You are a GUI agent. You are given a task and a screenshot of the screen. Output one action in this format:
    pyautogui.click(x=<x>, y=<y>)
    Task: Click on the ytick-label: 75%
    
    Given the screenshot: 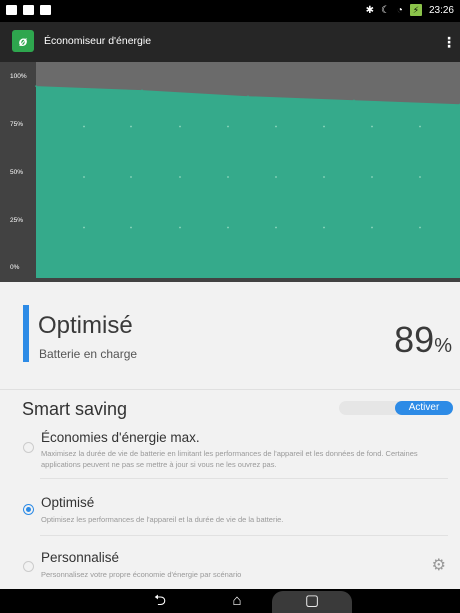 What is the action you would take?
    pyautogui.click(x=17, y=124)
    